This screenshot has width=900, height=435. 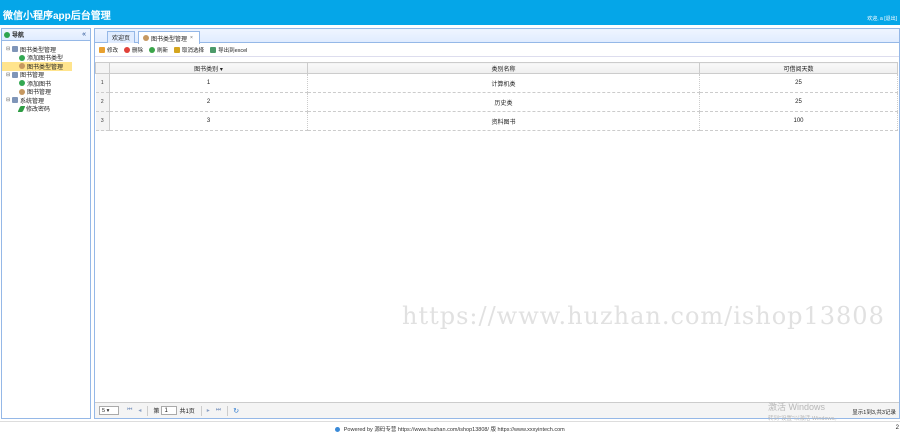 What do you see at coordinates (191, 38) in the screenshot?
I see `close-icon: ×` at bounding box center [191, 38].